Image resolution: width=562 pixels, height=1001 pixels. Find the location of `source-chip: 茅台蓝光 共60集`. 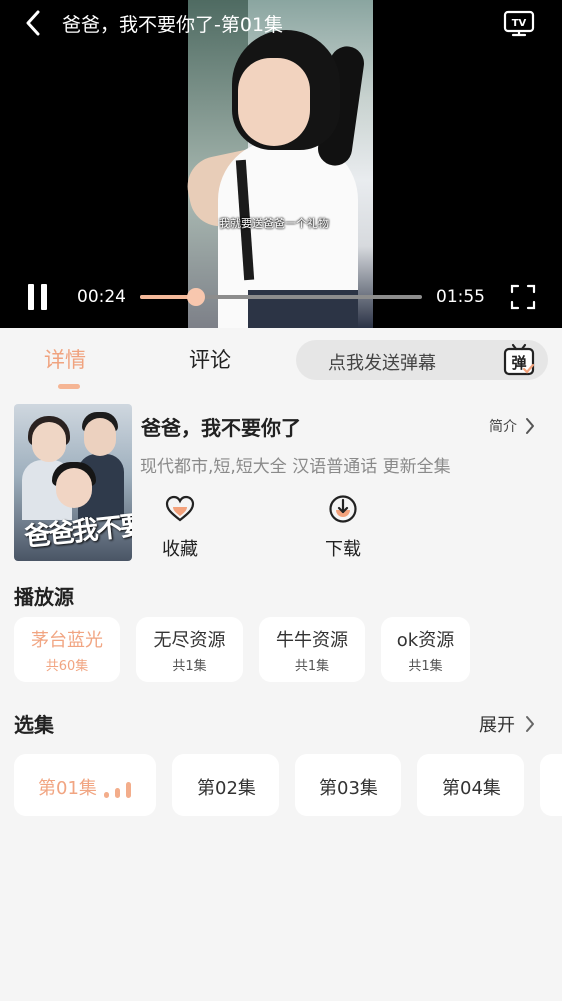

source-chip: 茅台蓝光 共60集 is located at coordinates (67, 649).